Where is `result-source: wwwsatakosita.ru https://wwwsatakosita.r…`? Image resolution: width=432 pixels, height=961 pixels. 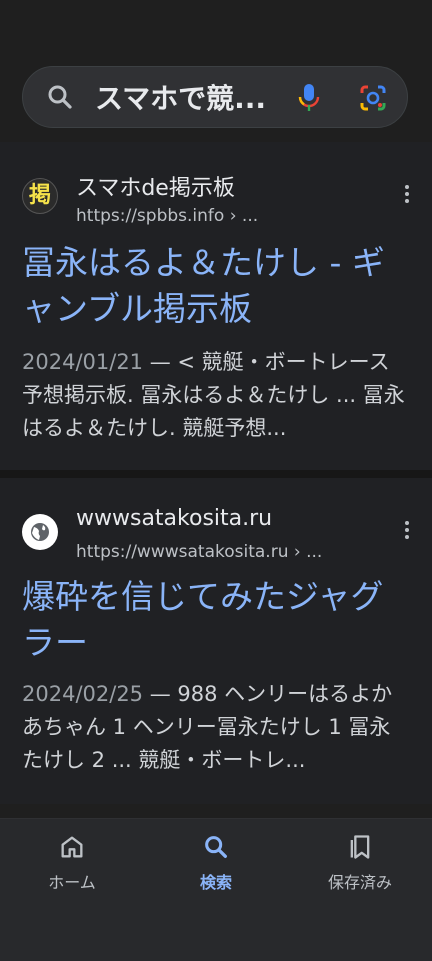 result-source: wwwsatakosita.ru https://wwwsatakosita.r… is located at coordinates (217, 532).